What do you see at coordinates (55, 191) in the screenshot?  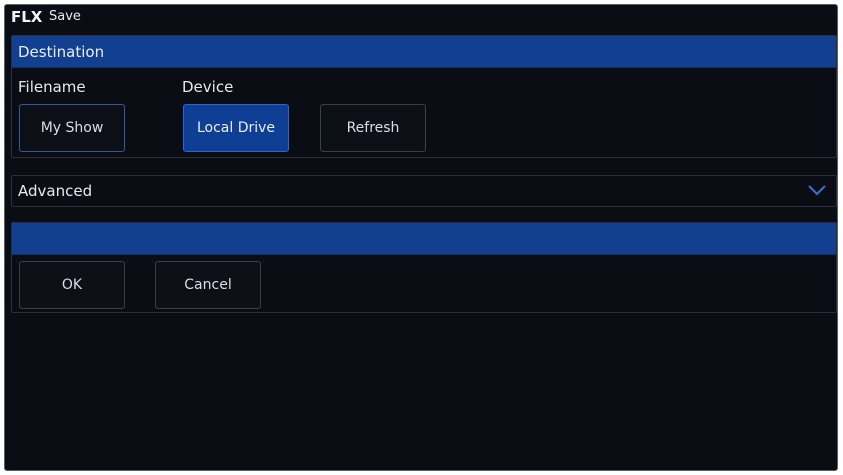 I see `advanced-label: Advanced` at bounding box center [55, 191].